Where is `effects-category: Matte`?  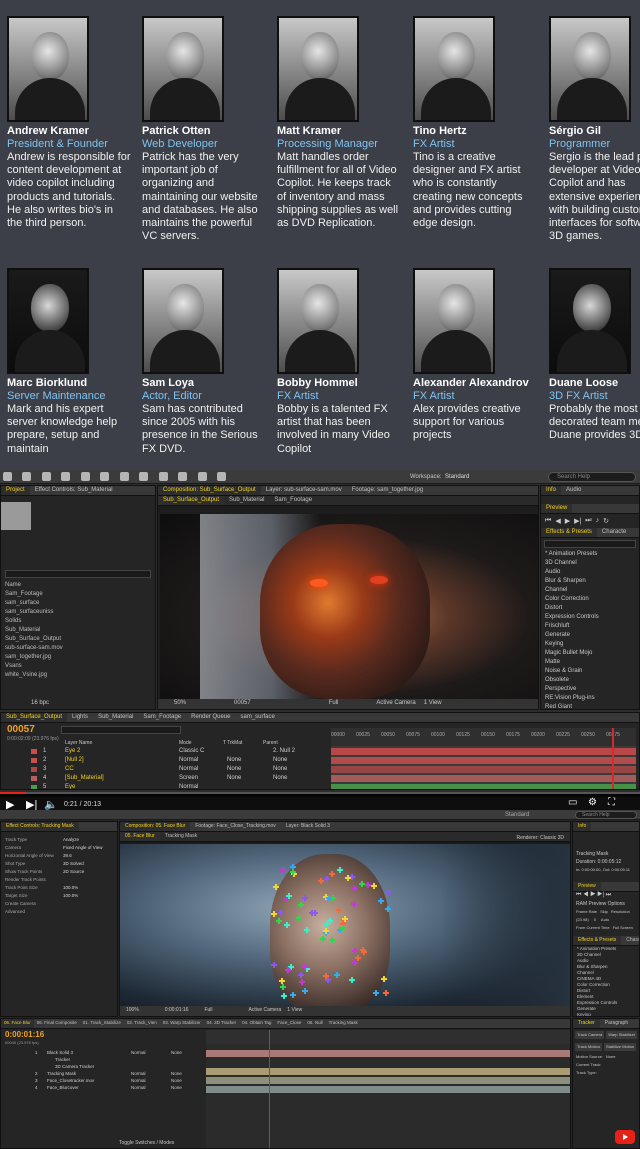
effects-category: Matte is located at coordinates (590, 662).